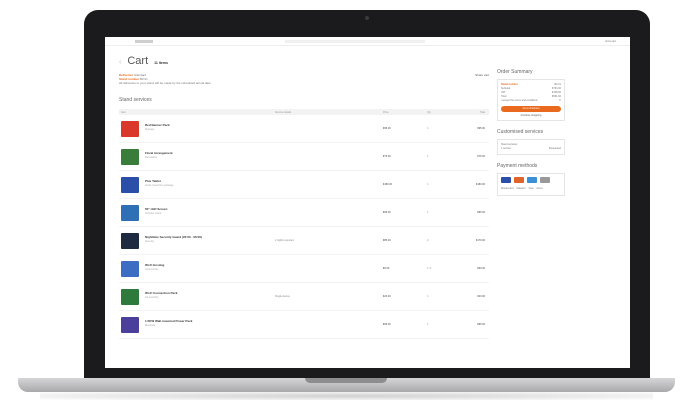 Image resolution: width=693 pixels, height=405 pixels. Describe the element at coordinates (120, 62) in the screenshot. I see `chevron-left-icon: ‹` at that location.